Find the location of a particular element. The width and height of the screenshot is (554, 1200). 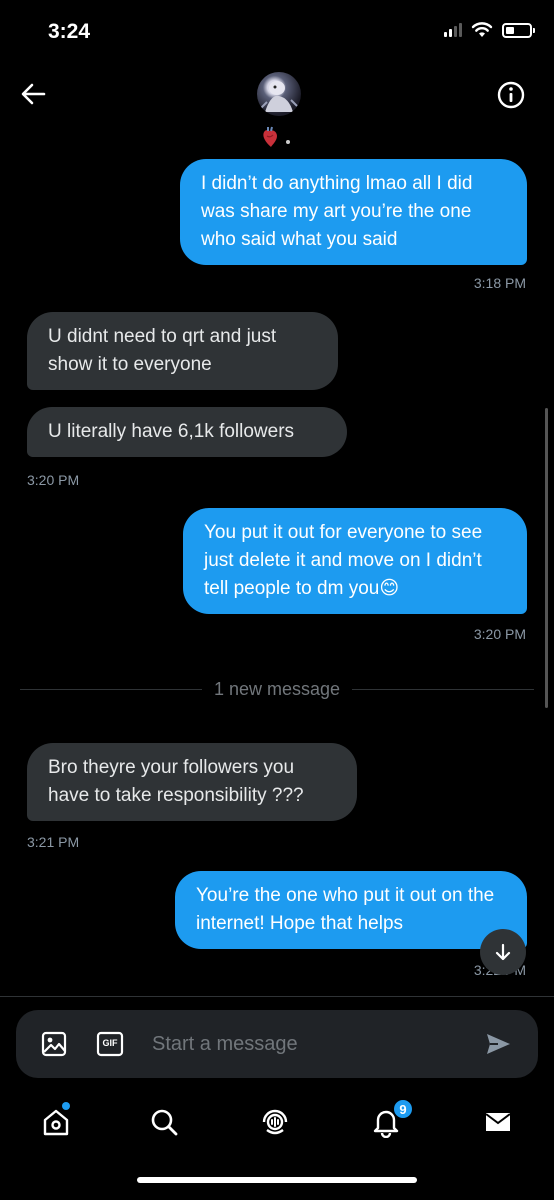

tab-search is located at coordinates (164, 1122).